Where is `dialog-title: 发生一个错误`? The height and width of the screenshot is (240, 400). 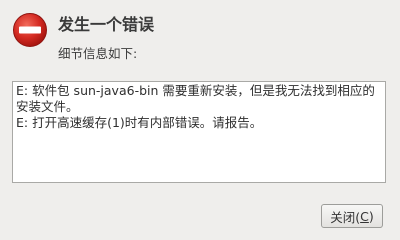 dialog-title: 发生一个错误 is located at coordinates (106, 24).